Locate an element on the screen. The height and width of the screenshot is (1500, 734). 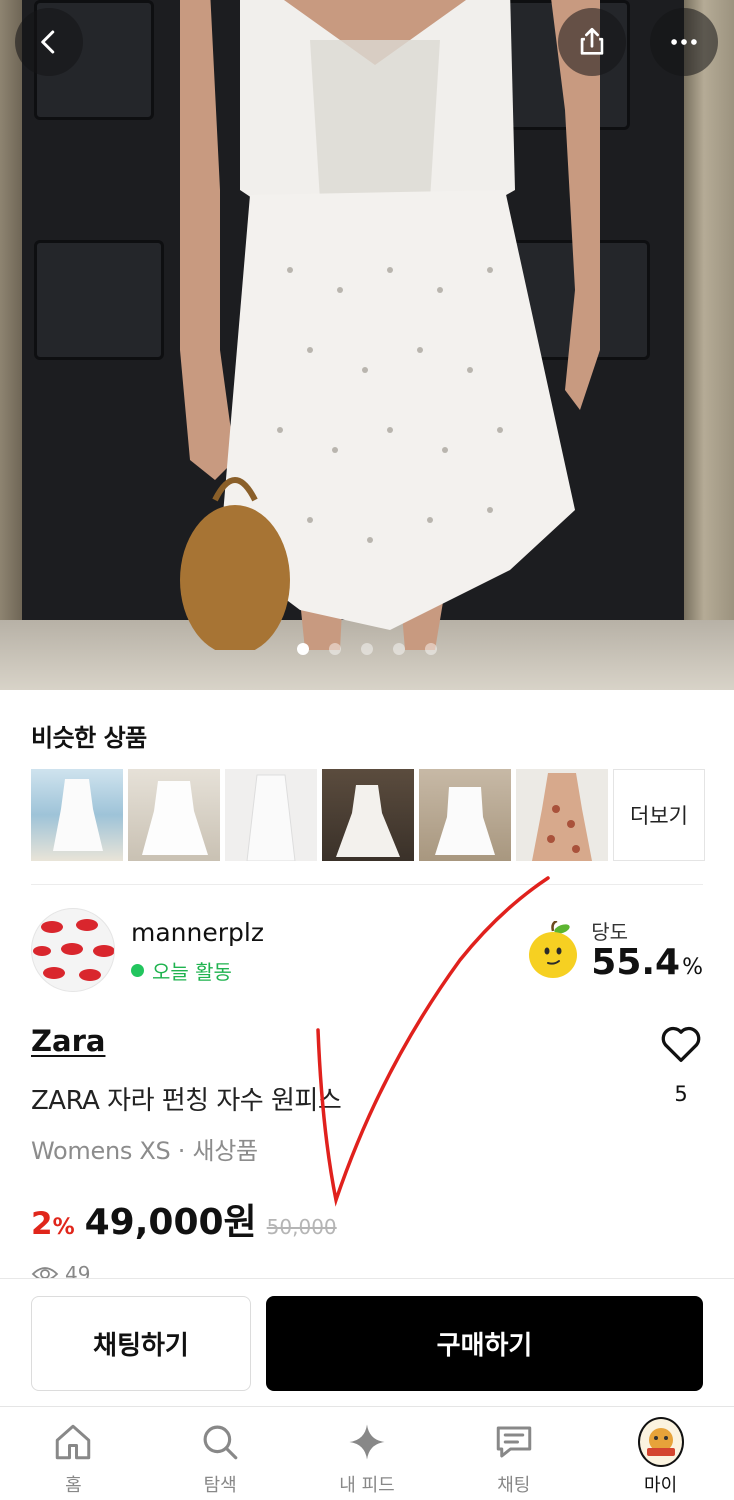
carousel-indicator is located at coordinates (367, 649).